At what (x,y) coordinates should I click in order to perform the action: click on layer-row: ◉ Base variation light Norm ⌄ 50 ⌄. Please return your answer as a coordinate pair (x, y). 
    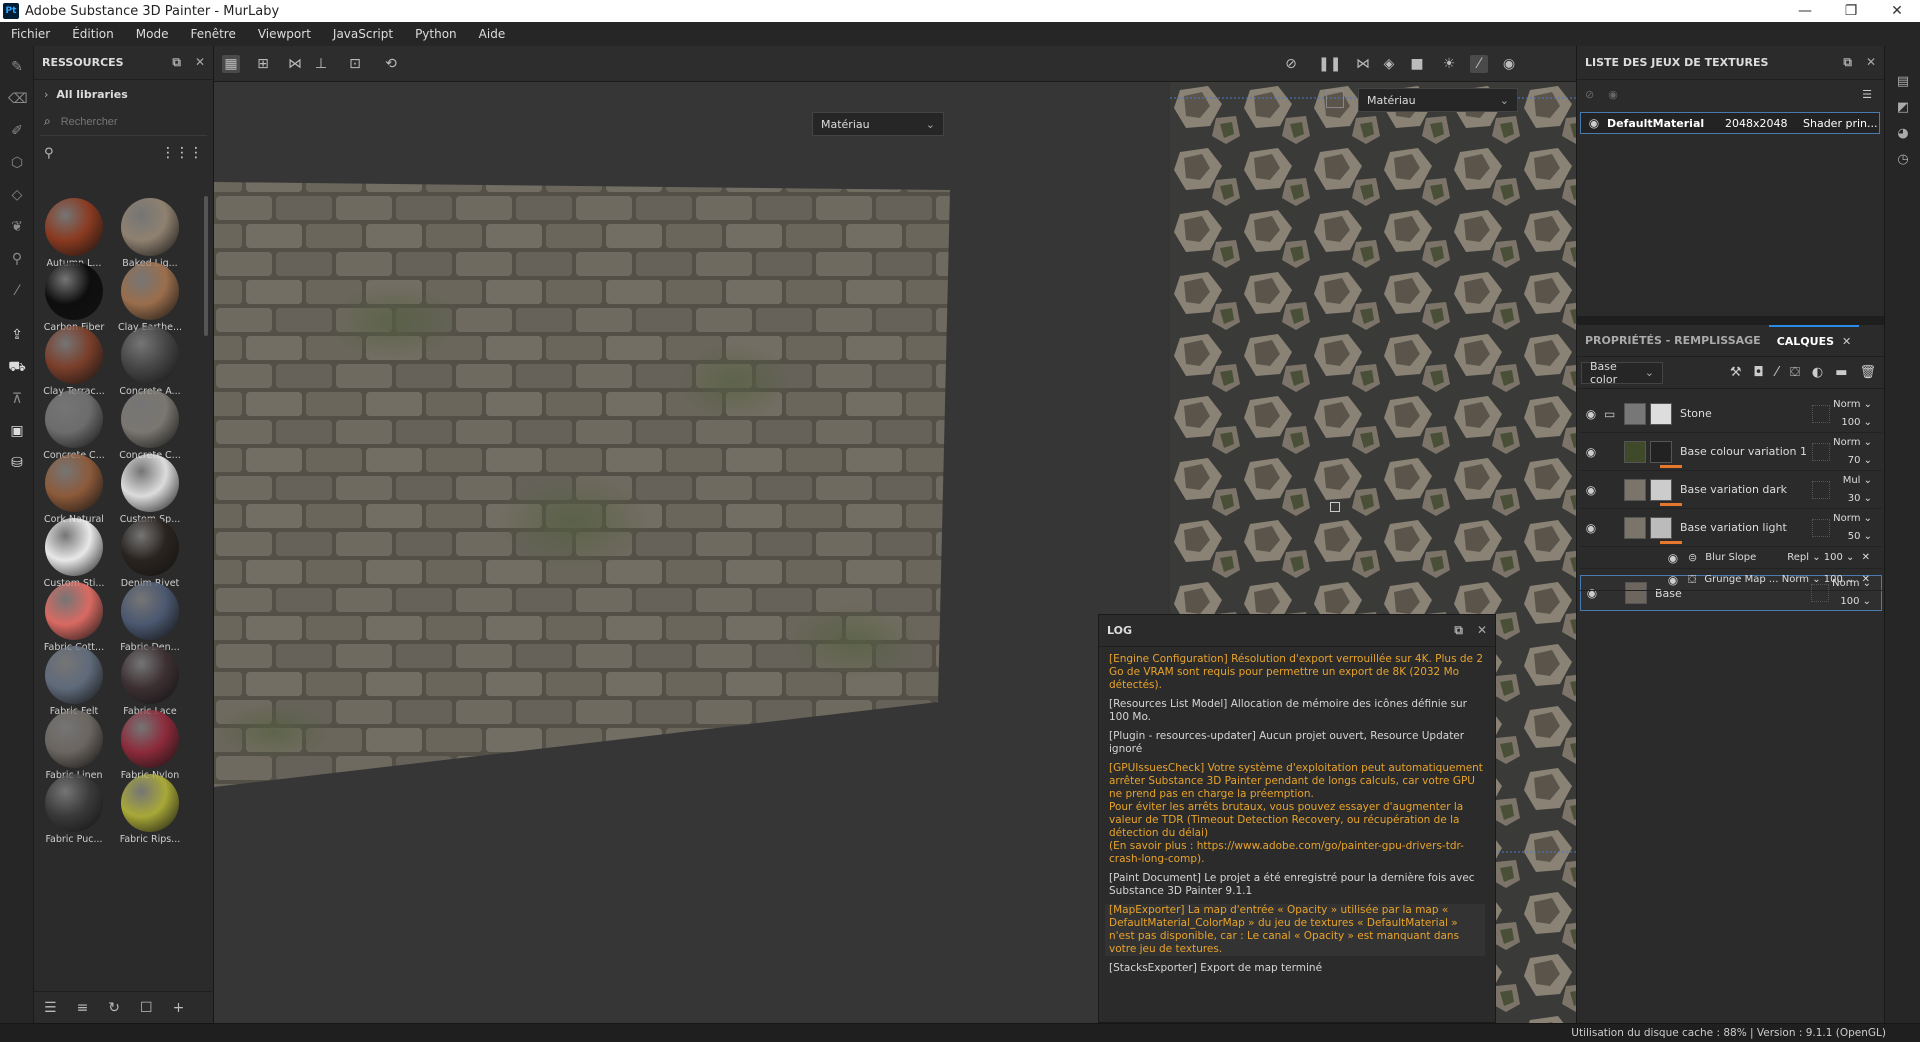
    Looking at the image, I should click on (1731, 528).